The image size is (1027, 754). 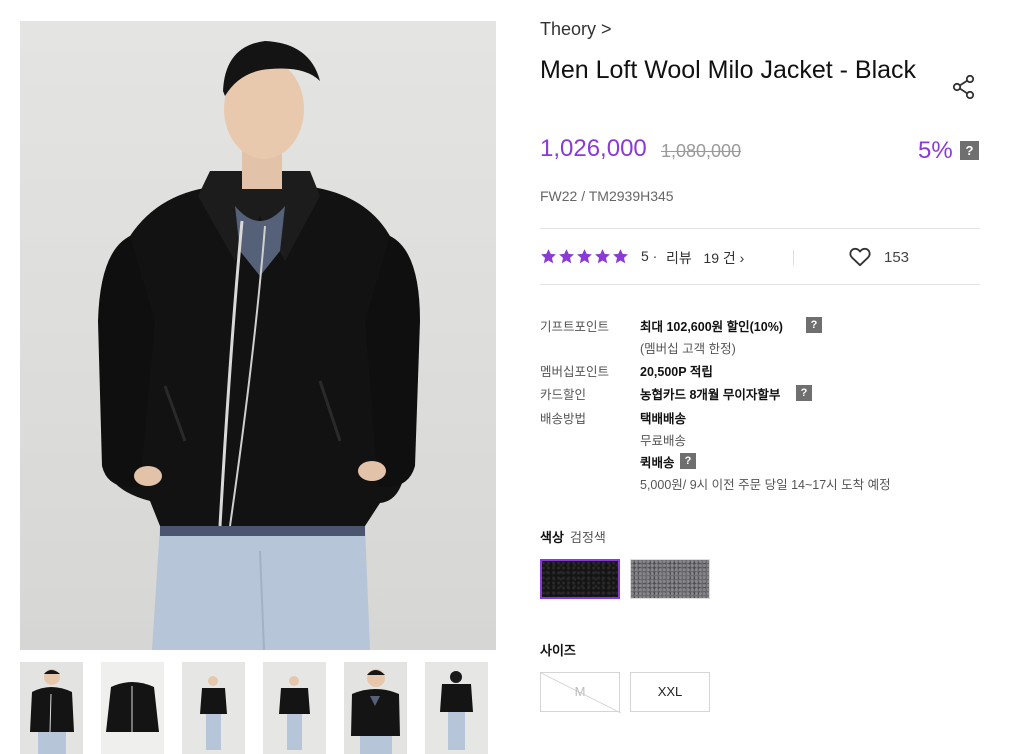 I want to click on brand-link: Theory >, so click(x=576, y=29).